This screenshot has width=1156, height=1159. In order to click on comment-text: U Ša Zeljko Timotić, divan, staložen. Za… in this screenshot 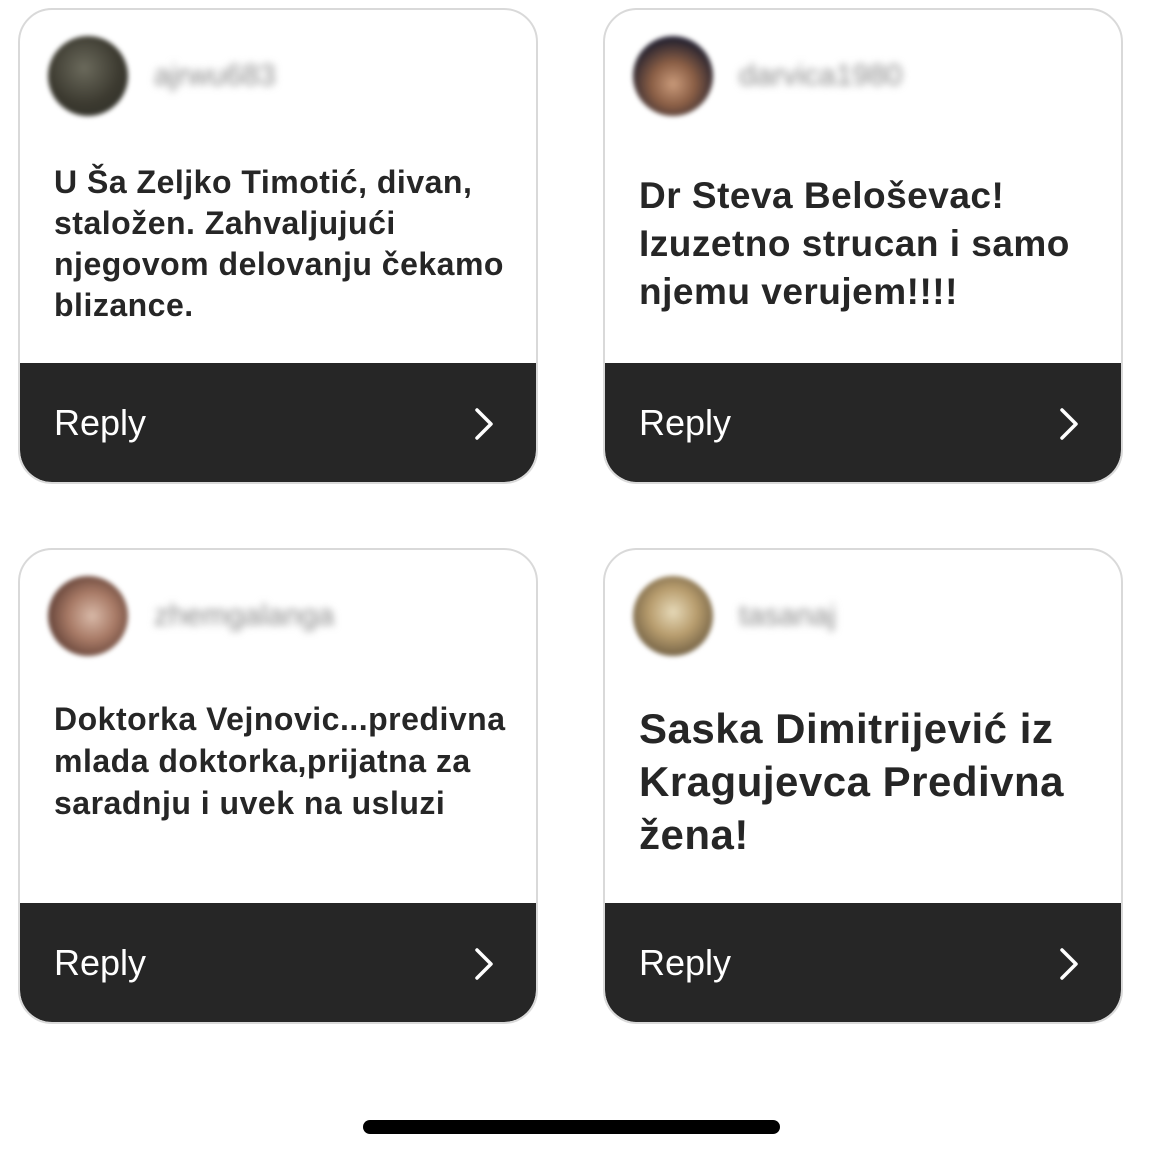, I will do `click(279, 243)`.